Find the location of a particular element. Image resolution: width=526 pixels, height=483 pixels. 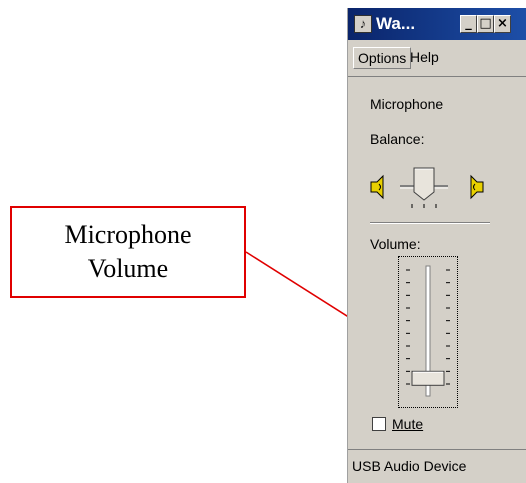

balance-slider-thumb is located at coordinates (424, 184).